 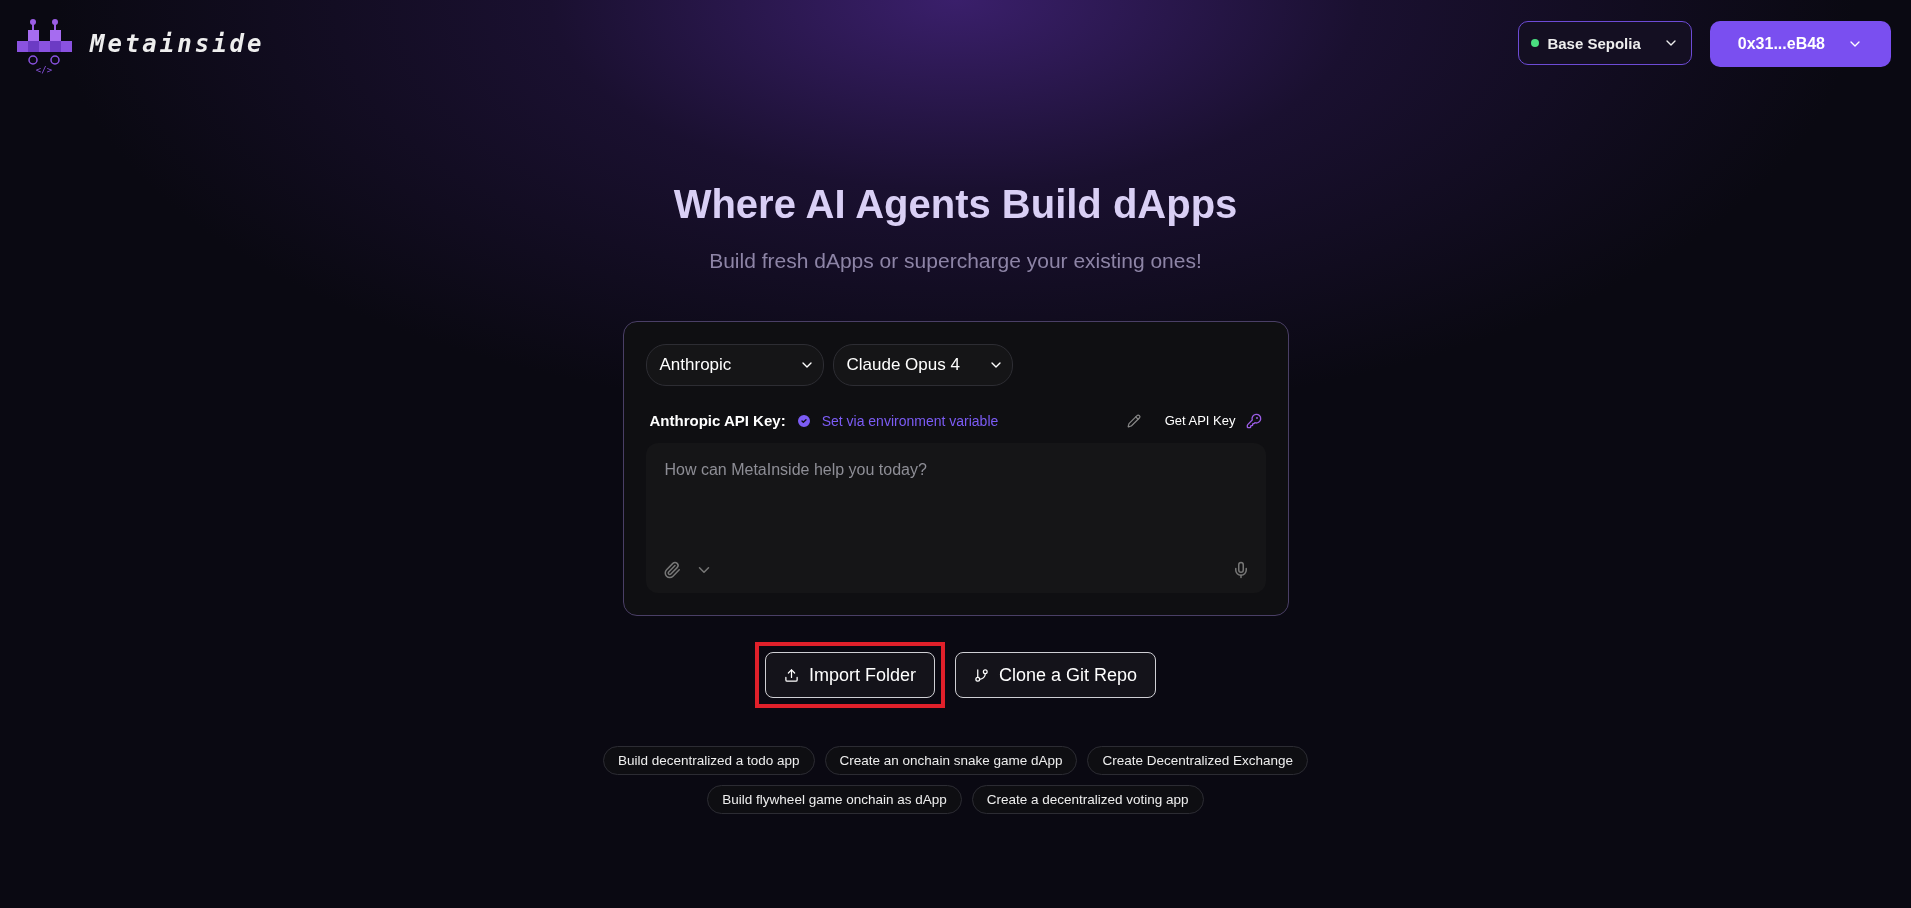 I want to click on page-subtitle: Build fresh dApps or supercharge your existing ones!, so click(x=955, y=261).